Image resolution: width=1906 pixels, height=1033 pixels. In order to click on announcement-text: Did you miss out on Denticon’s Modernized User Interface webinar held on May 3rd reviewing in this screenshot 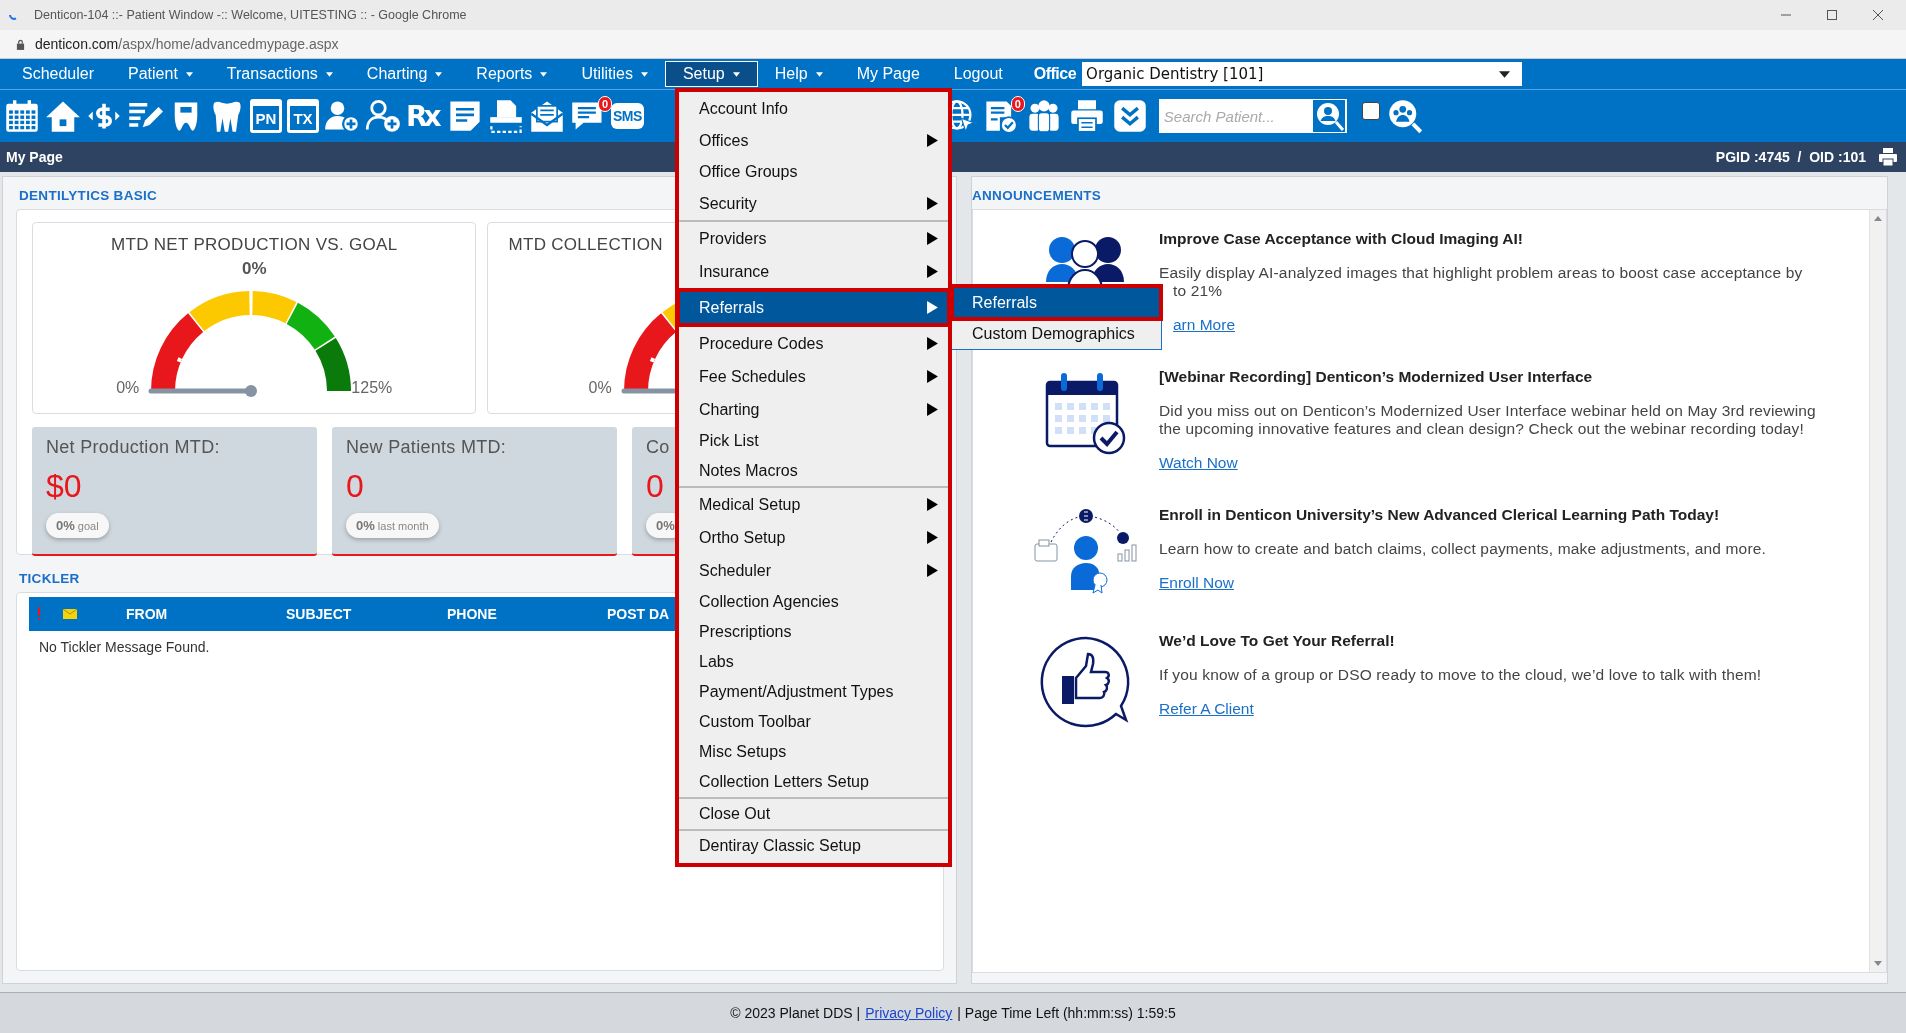, I will do `click(1487, 411)`.